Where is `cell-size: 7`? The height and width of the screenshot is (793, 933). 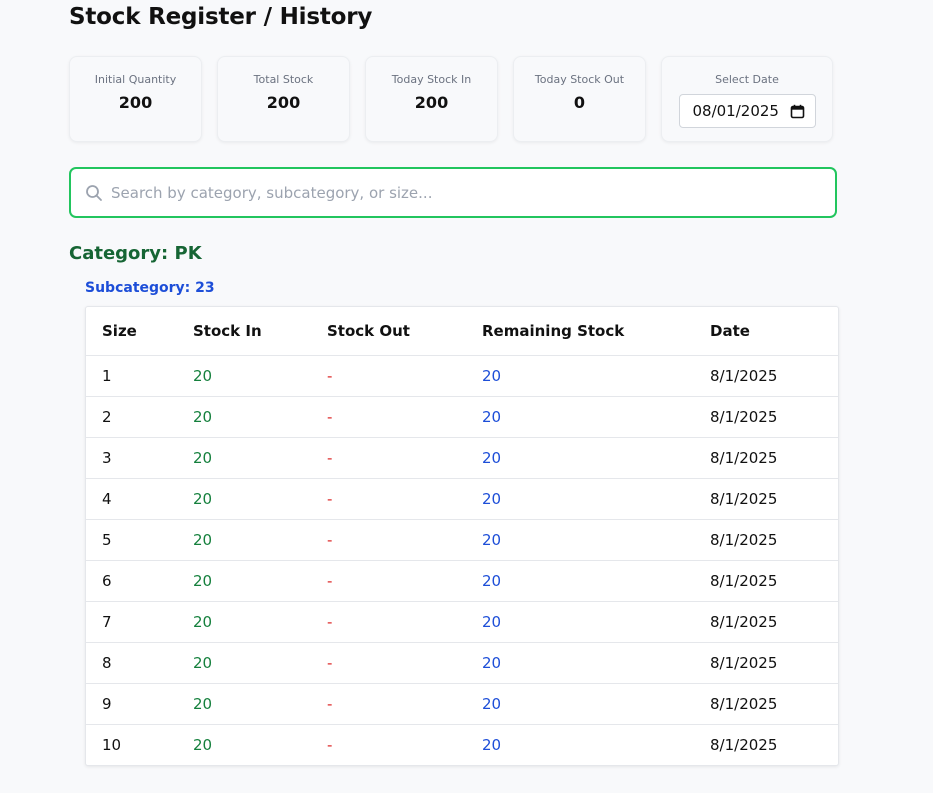 cell-size: 7 is located at coordinates (131, 622).